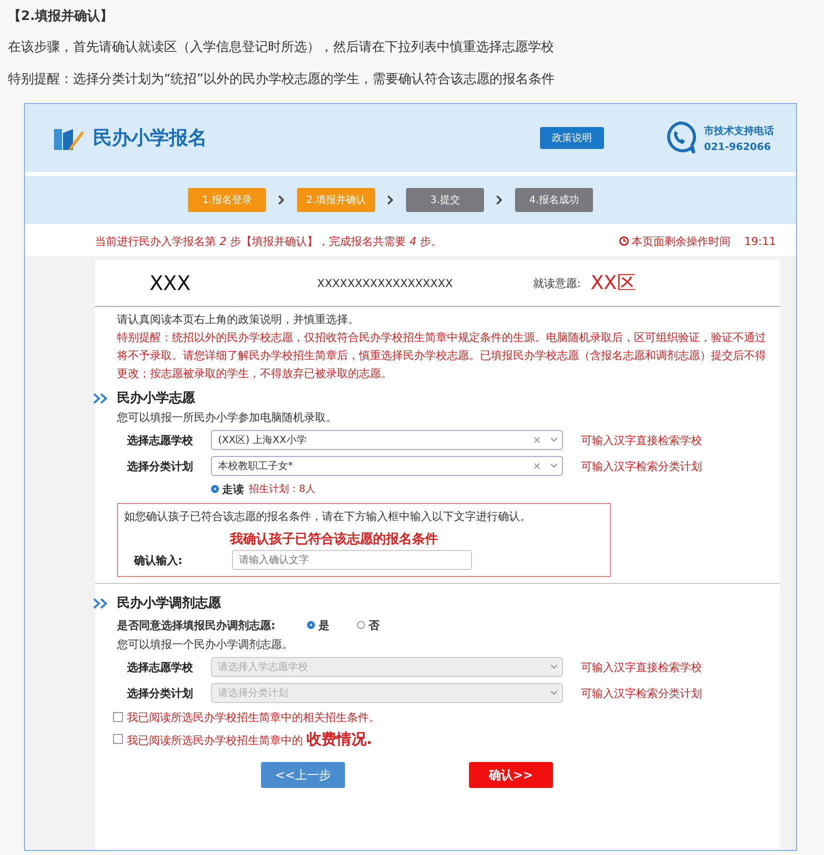 Image resolution: width=824 pixels, height=855 pixels. What do you see at coordinates (613, 283) in the screenshot?
I see `district-value: XX区` at bounding box center [613, 283].